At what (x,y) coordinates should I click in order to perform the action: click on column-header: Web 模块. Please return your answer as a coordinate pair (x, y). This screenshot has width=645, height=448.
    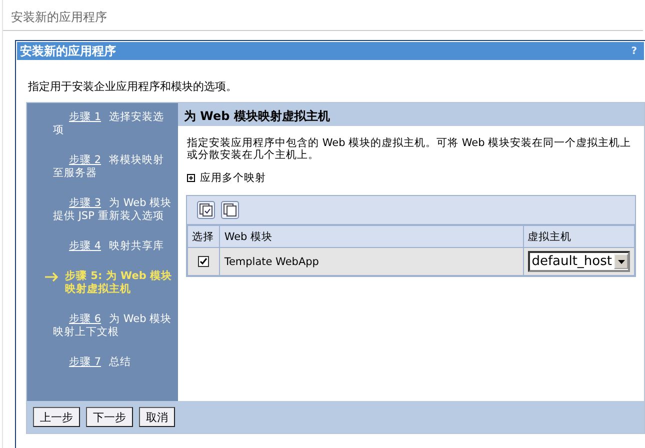
    Looking at the image, I should click on (372, 237).